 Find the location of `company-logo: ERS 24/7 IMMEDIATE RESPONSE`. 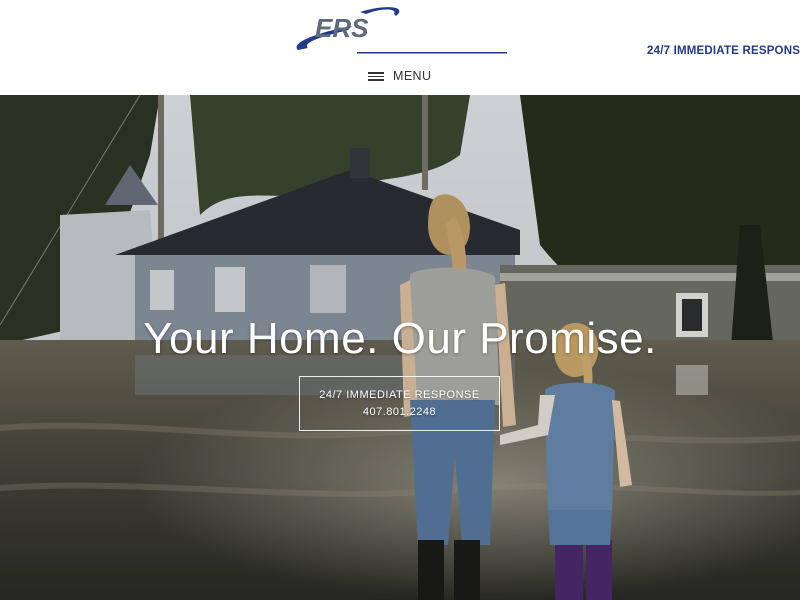

company-logo: ERS 24/7 IMMEDIATE RESPONSE is located at coordinates (545, 30).